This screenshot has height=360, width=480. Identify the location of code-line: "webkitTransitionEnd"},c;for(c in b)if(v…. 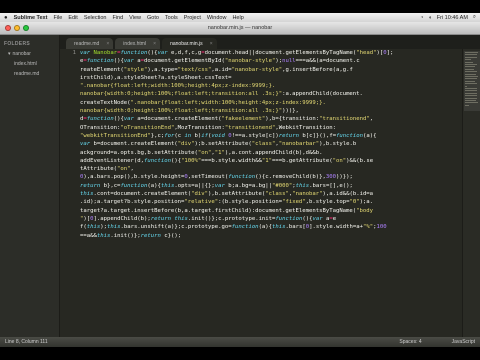
(261, 136).